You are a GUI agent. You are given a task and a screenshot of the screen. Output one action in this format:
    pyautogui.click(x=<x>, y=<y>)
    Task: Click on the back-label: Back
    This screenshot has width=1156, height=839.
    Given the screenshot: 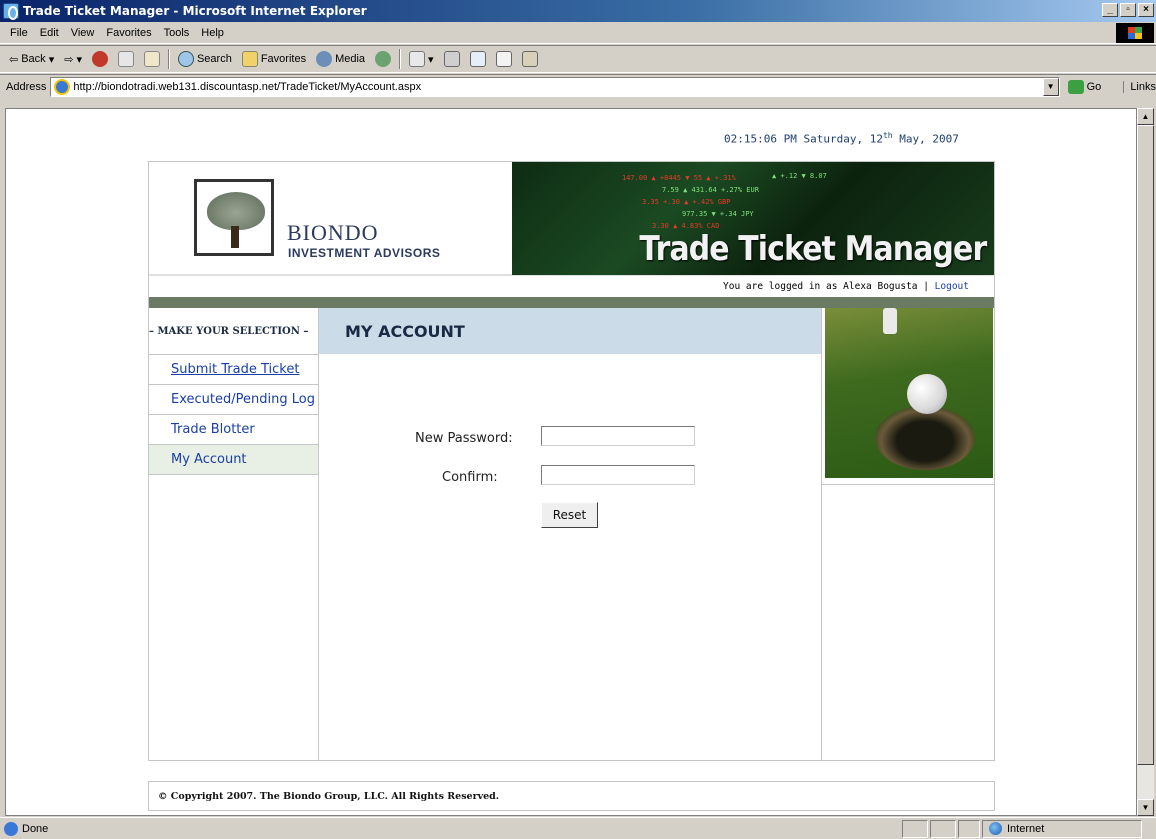 What is the action you would take?
    pyautogui.click(x=33, y=59)
    